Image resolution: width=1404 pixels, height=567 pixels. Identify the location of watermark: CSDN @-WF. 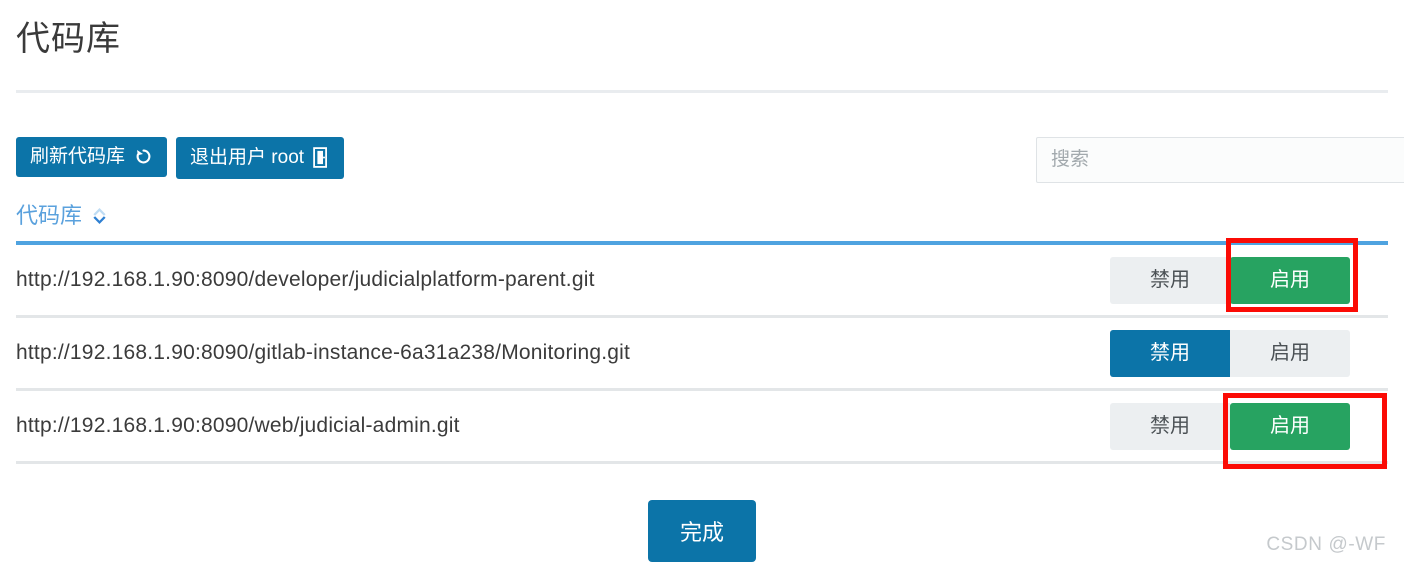
(1326, 544).